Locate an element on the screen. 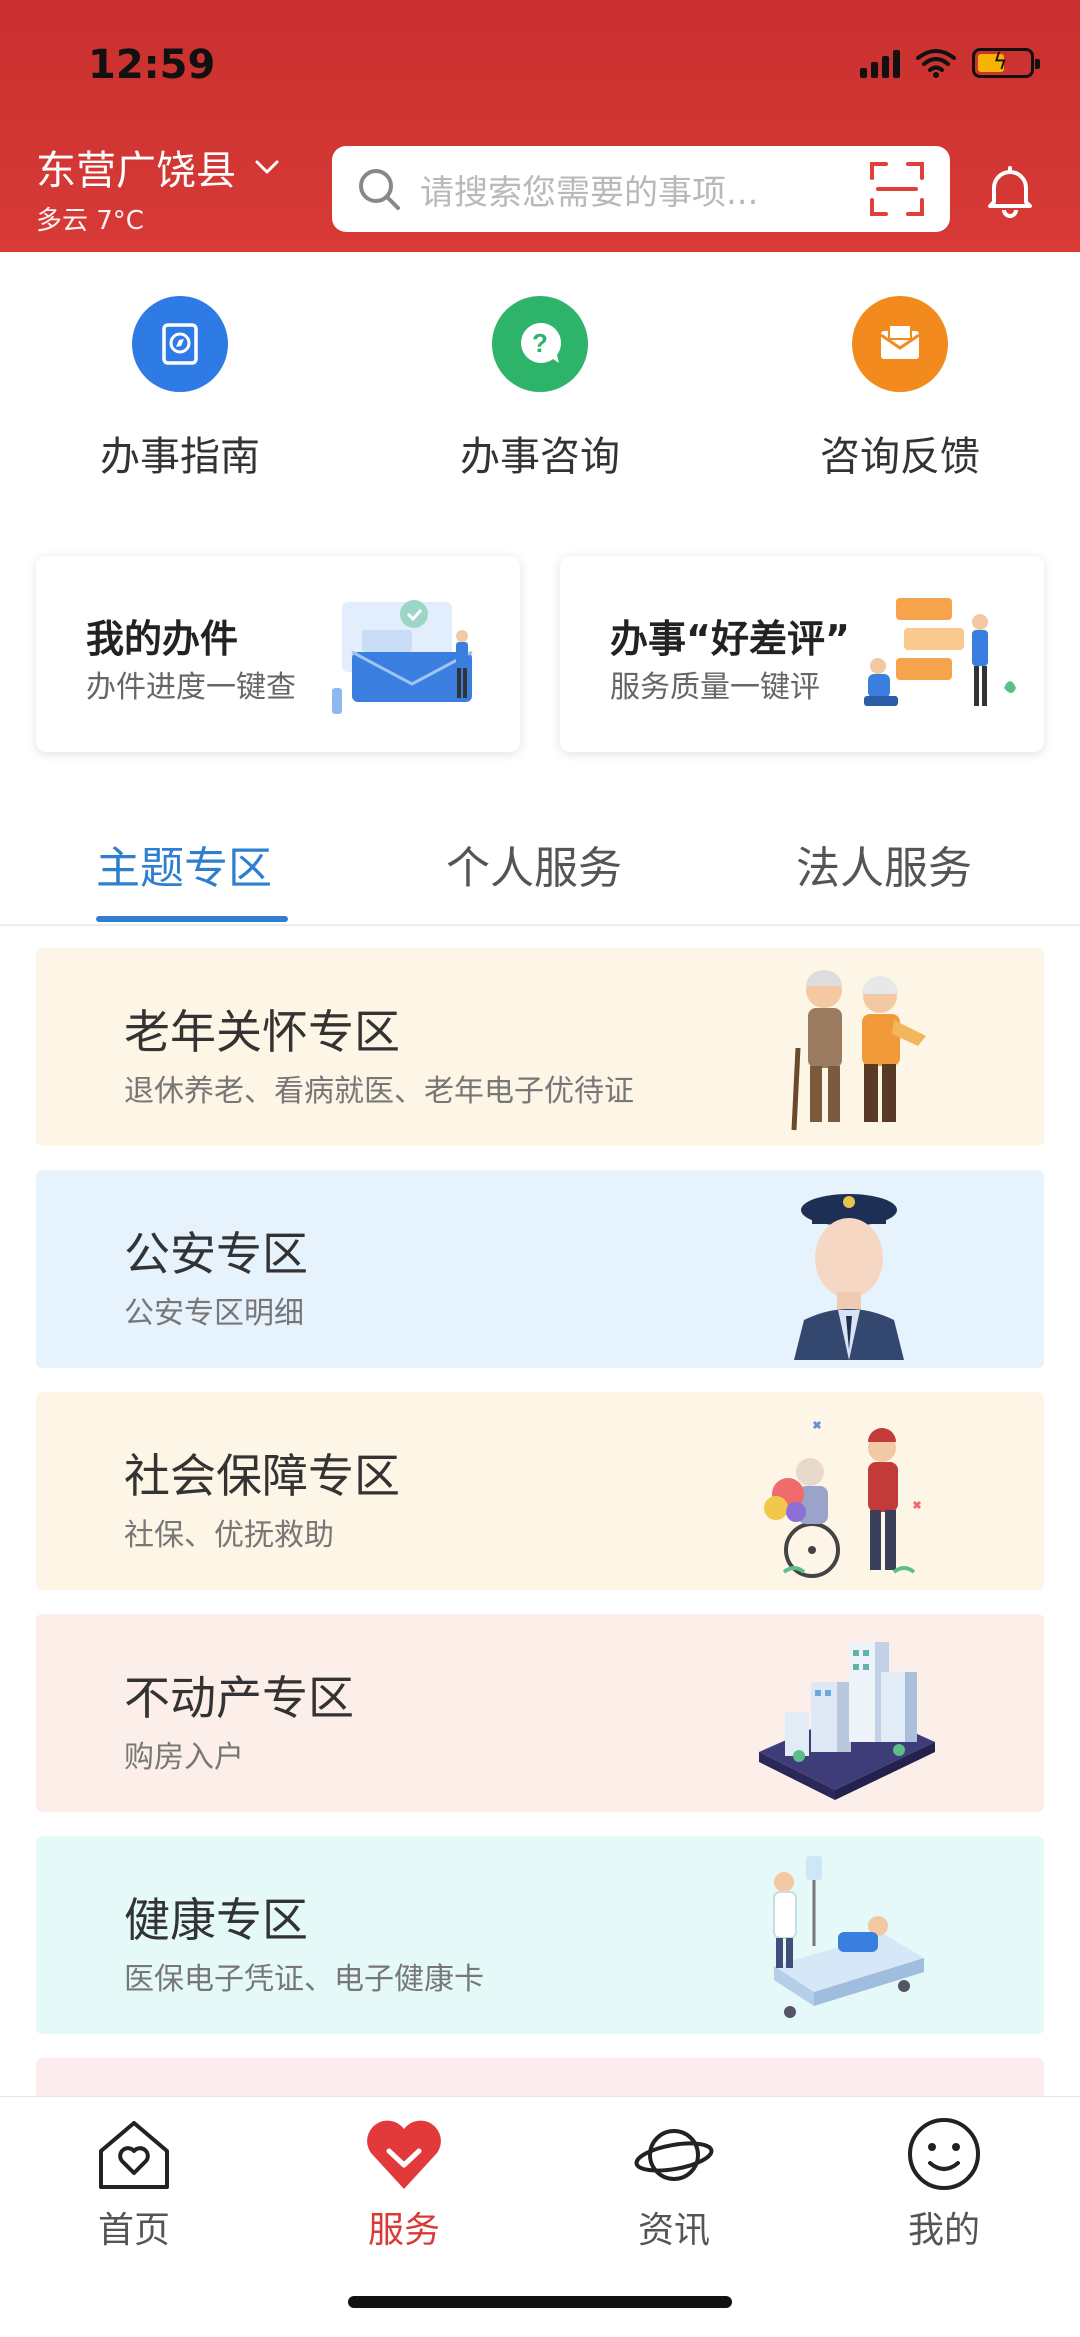 Image resolution: width=1080 pixels, height=2337 pixels. heart-icon is located at coordinates (404, 2154).